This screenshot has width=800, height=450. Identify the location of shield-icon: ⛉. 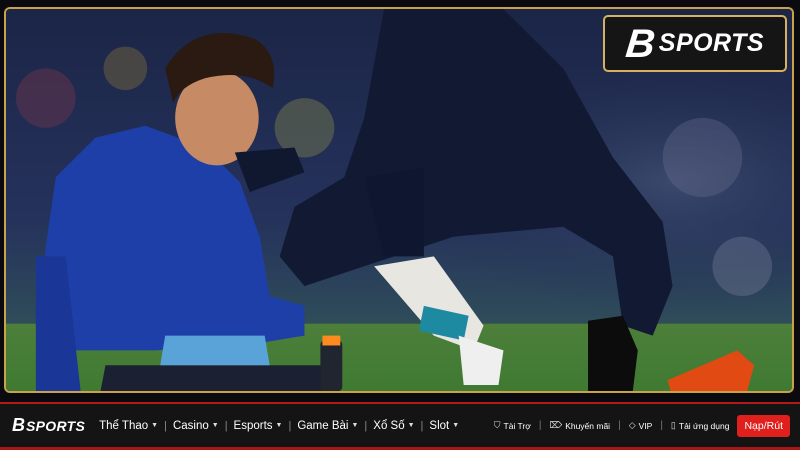
(497, 425).